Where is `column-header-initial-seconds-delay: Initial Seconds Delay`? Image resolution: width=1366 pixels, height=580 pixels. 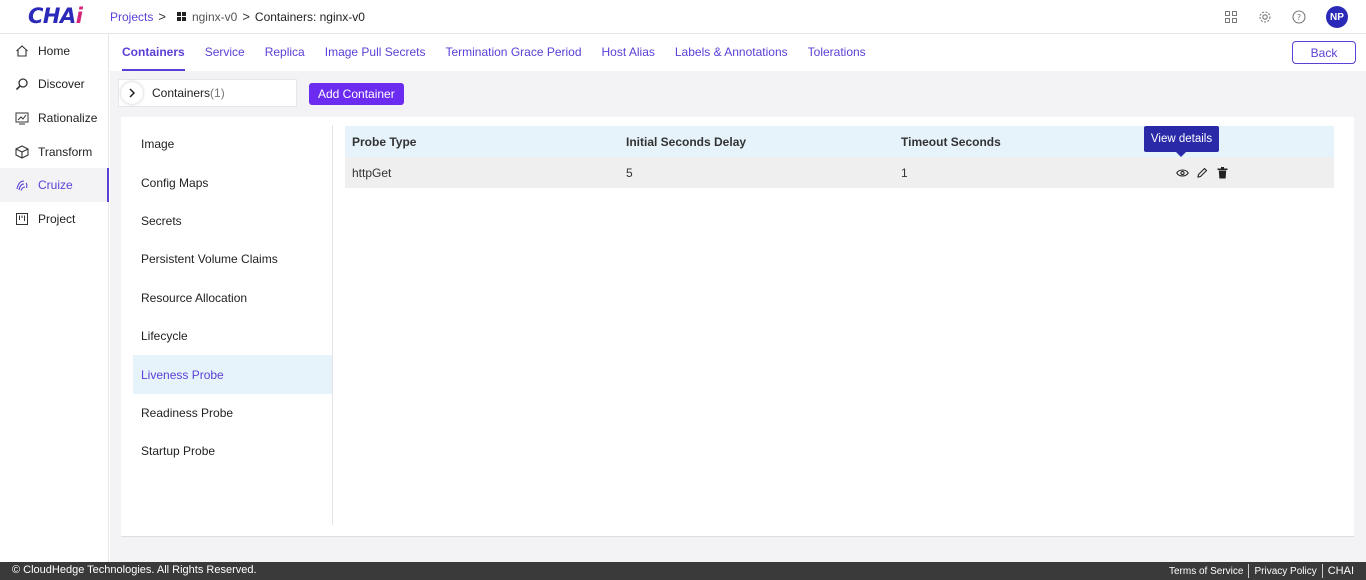 column-header-initial-seconds-delay: Initial Seconds Delay is located at coordinates (686, 141).